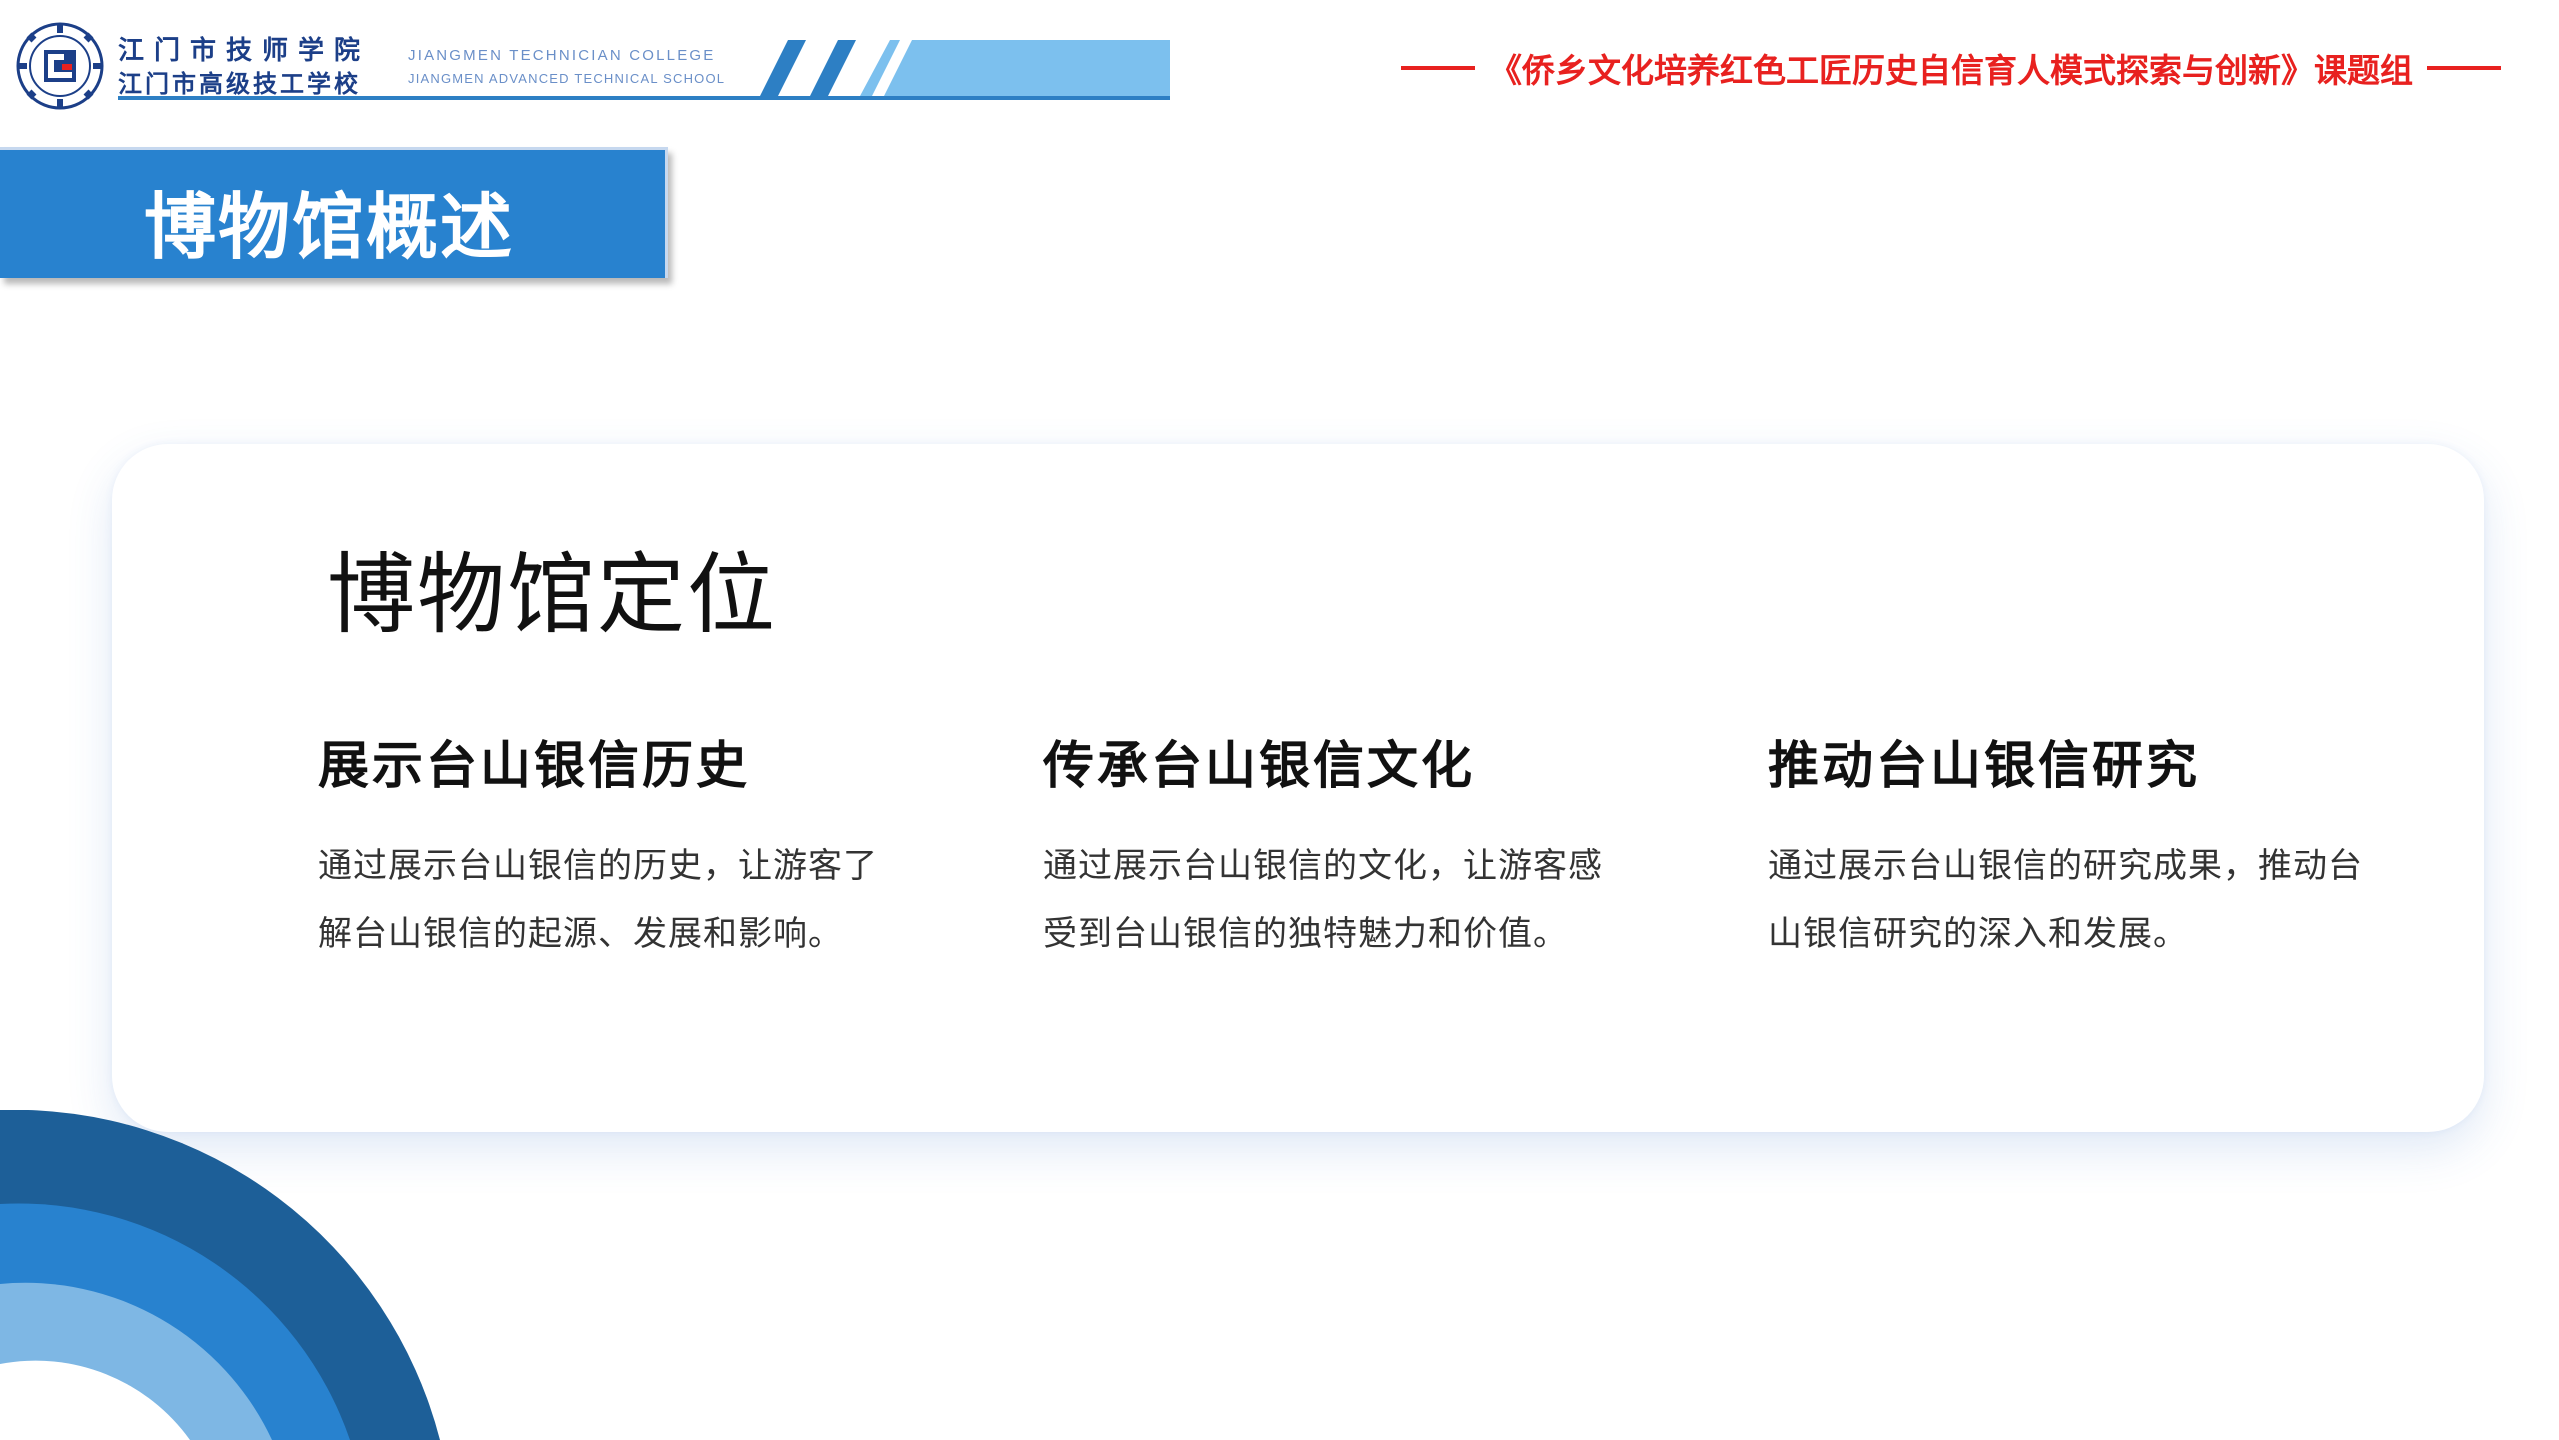 The height and width of the screenshot is (1440, 2559). What do you see at coordinates (567, 78) in the screenshot?
I see `school-name-en-line2: JIANGMEN ADVANCED TECHNICAL SCHOOL` at bounding box center [567, 78].